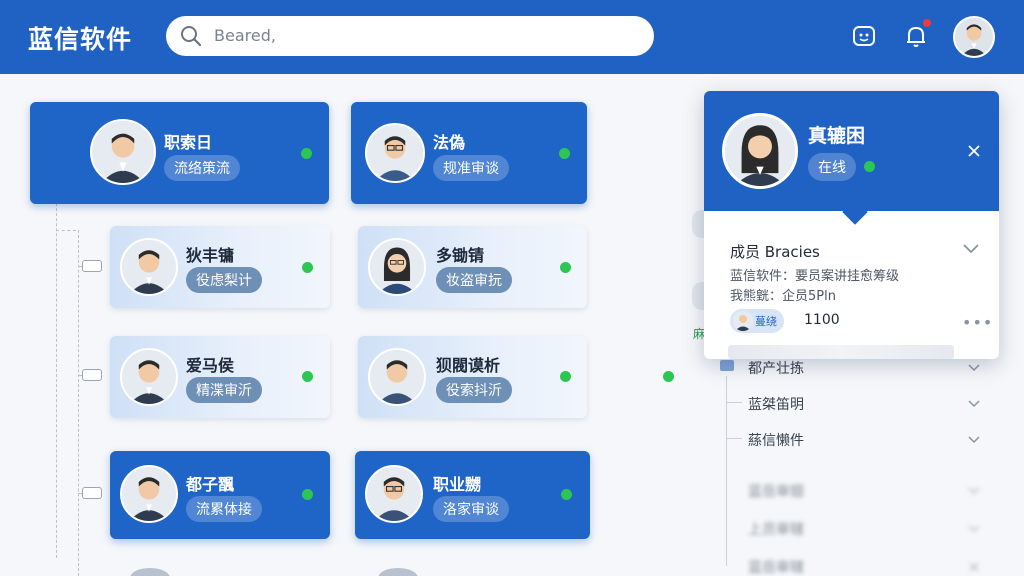  I want to click on member-tag: 役虑梨计, so click(224, 280).